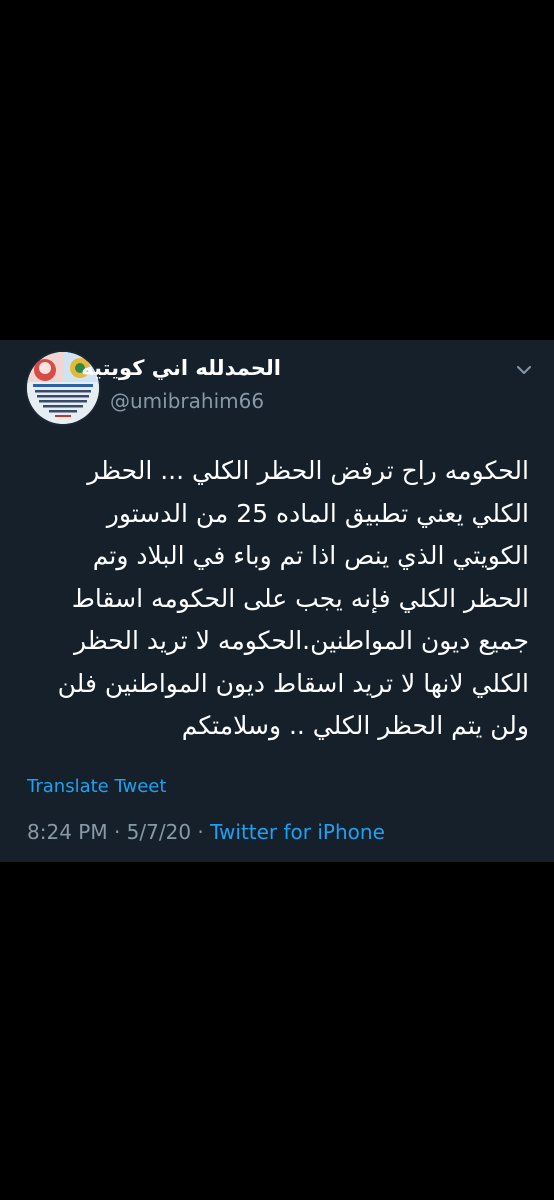  I want to click on tweet-source-link: Twitter for iPhone, so click(297, 832).